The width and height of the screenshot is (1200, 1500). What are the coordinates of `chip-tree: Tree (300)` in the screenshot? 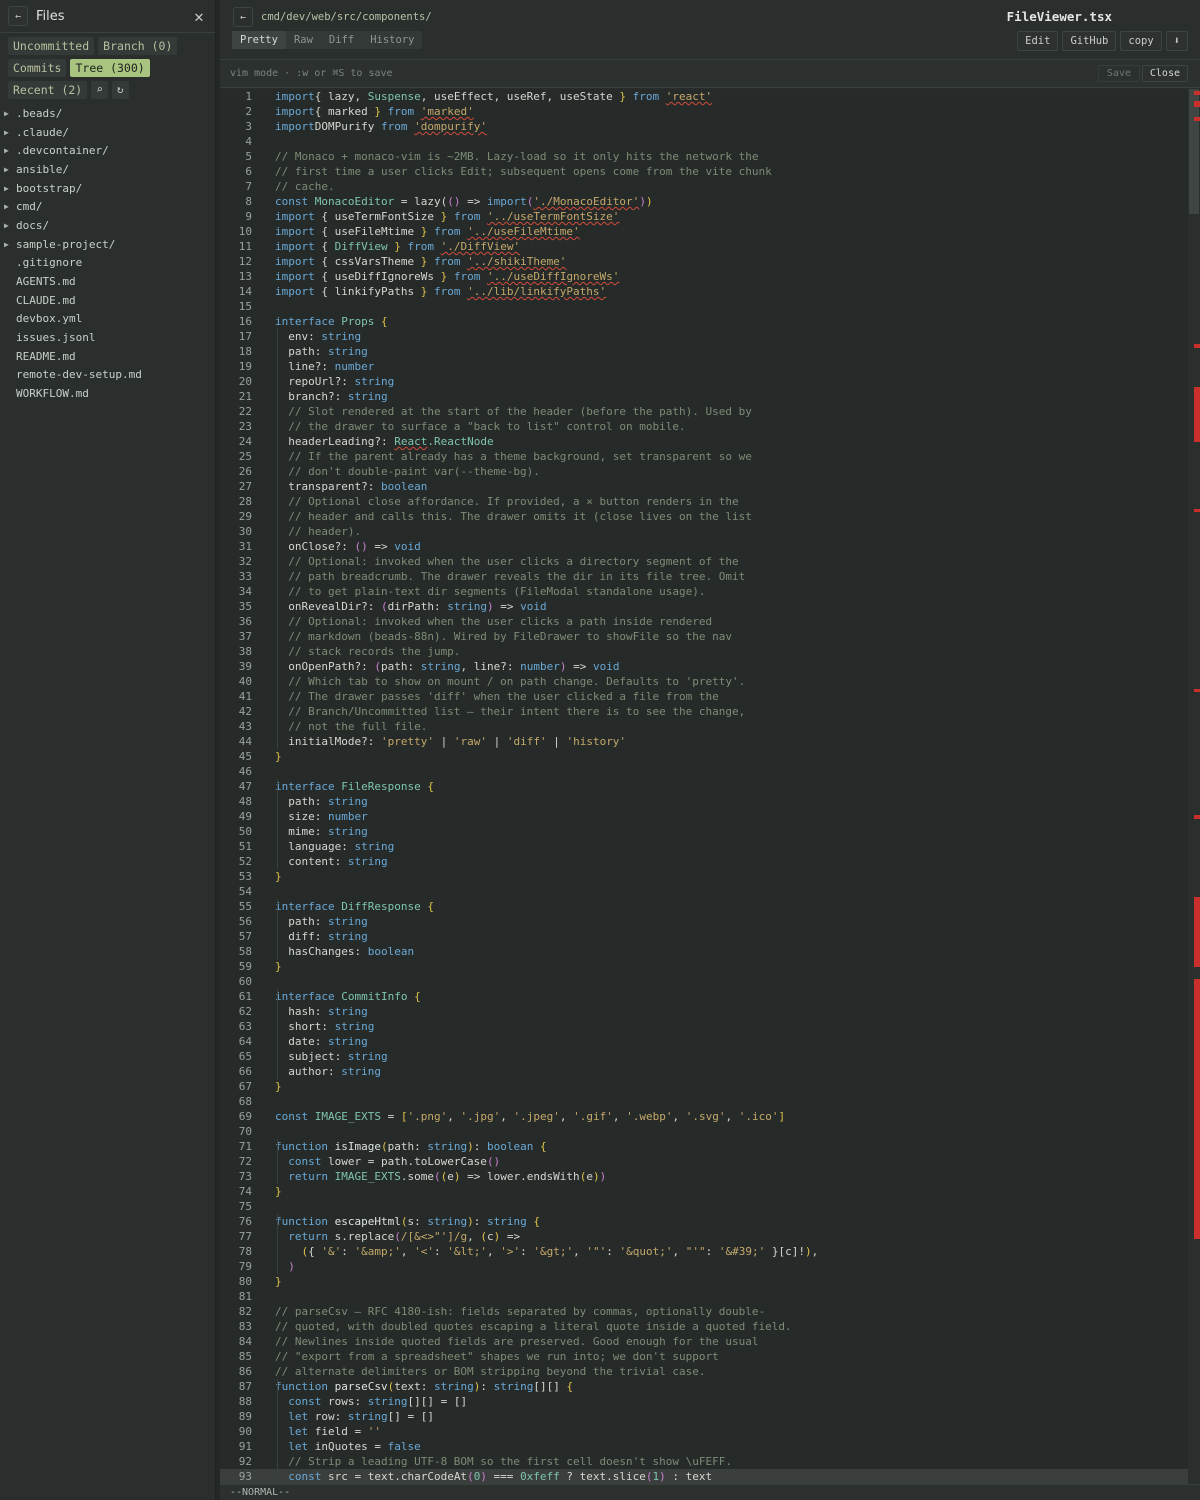 It's located at (110, 68).